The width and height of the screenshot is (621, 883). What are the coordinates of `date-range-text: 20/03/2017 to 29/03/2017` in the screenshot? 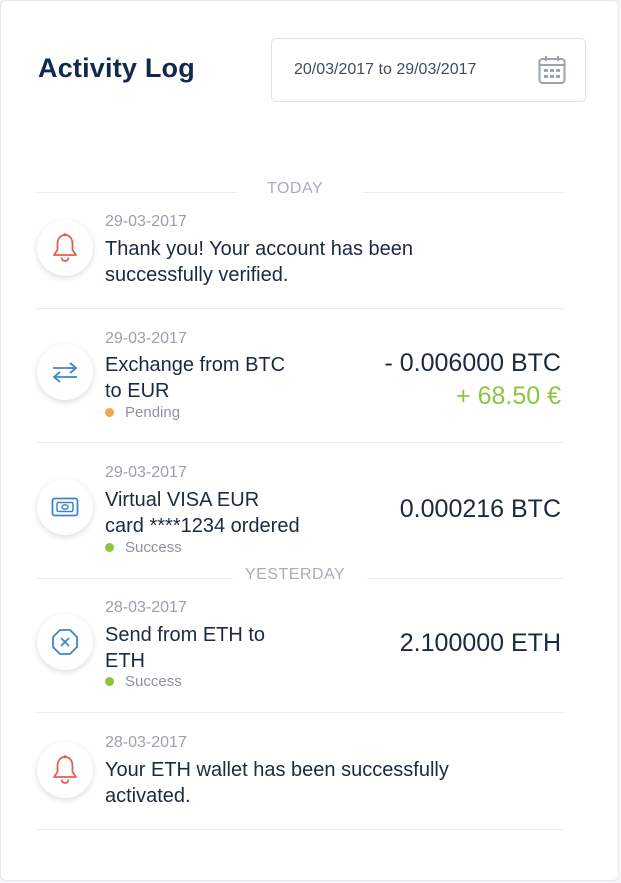 It's located at (385, 69).